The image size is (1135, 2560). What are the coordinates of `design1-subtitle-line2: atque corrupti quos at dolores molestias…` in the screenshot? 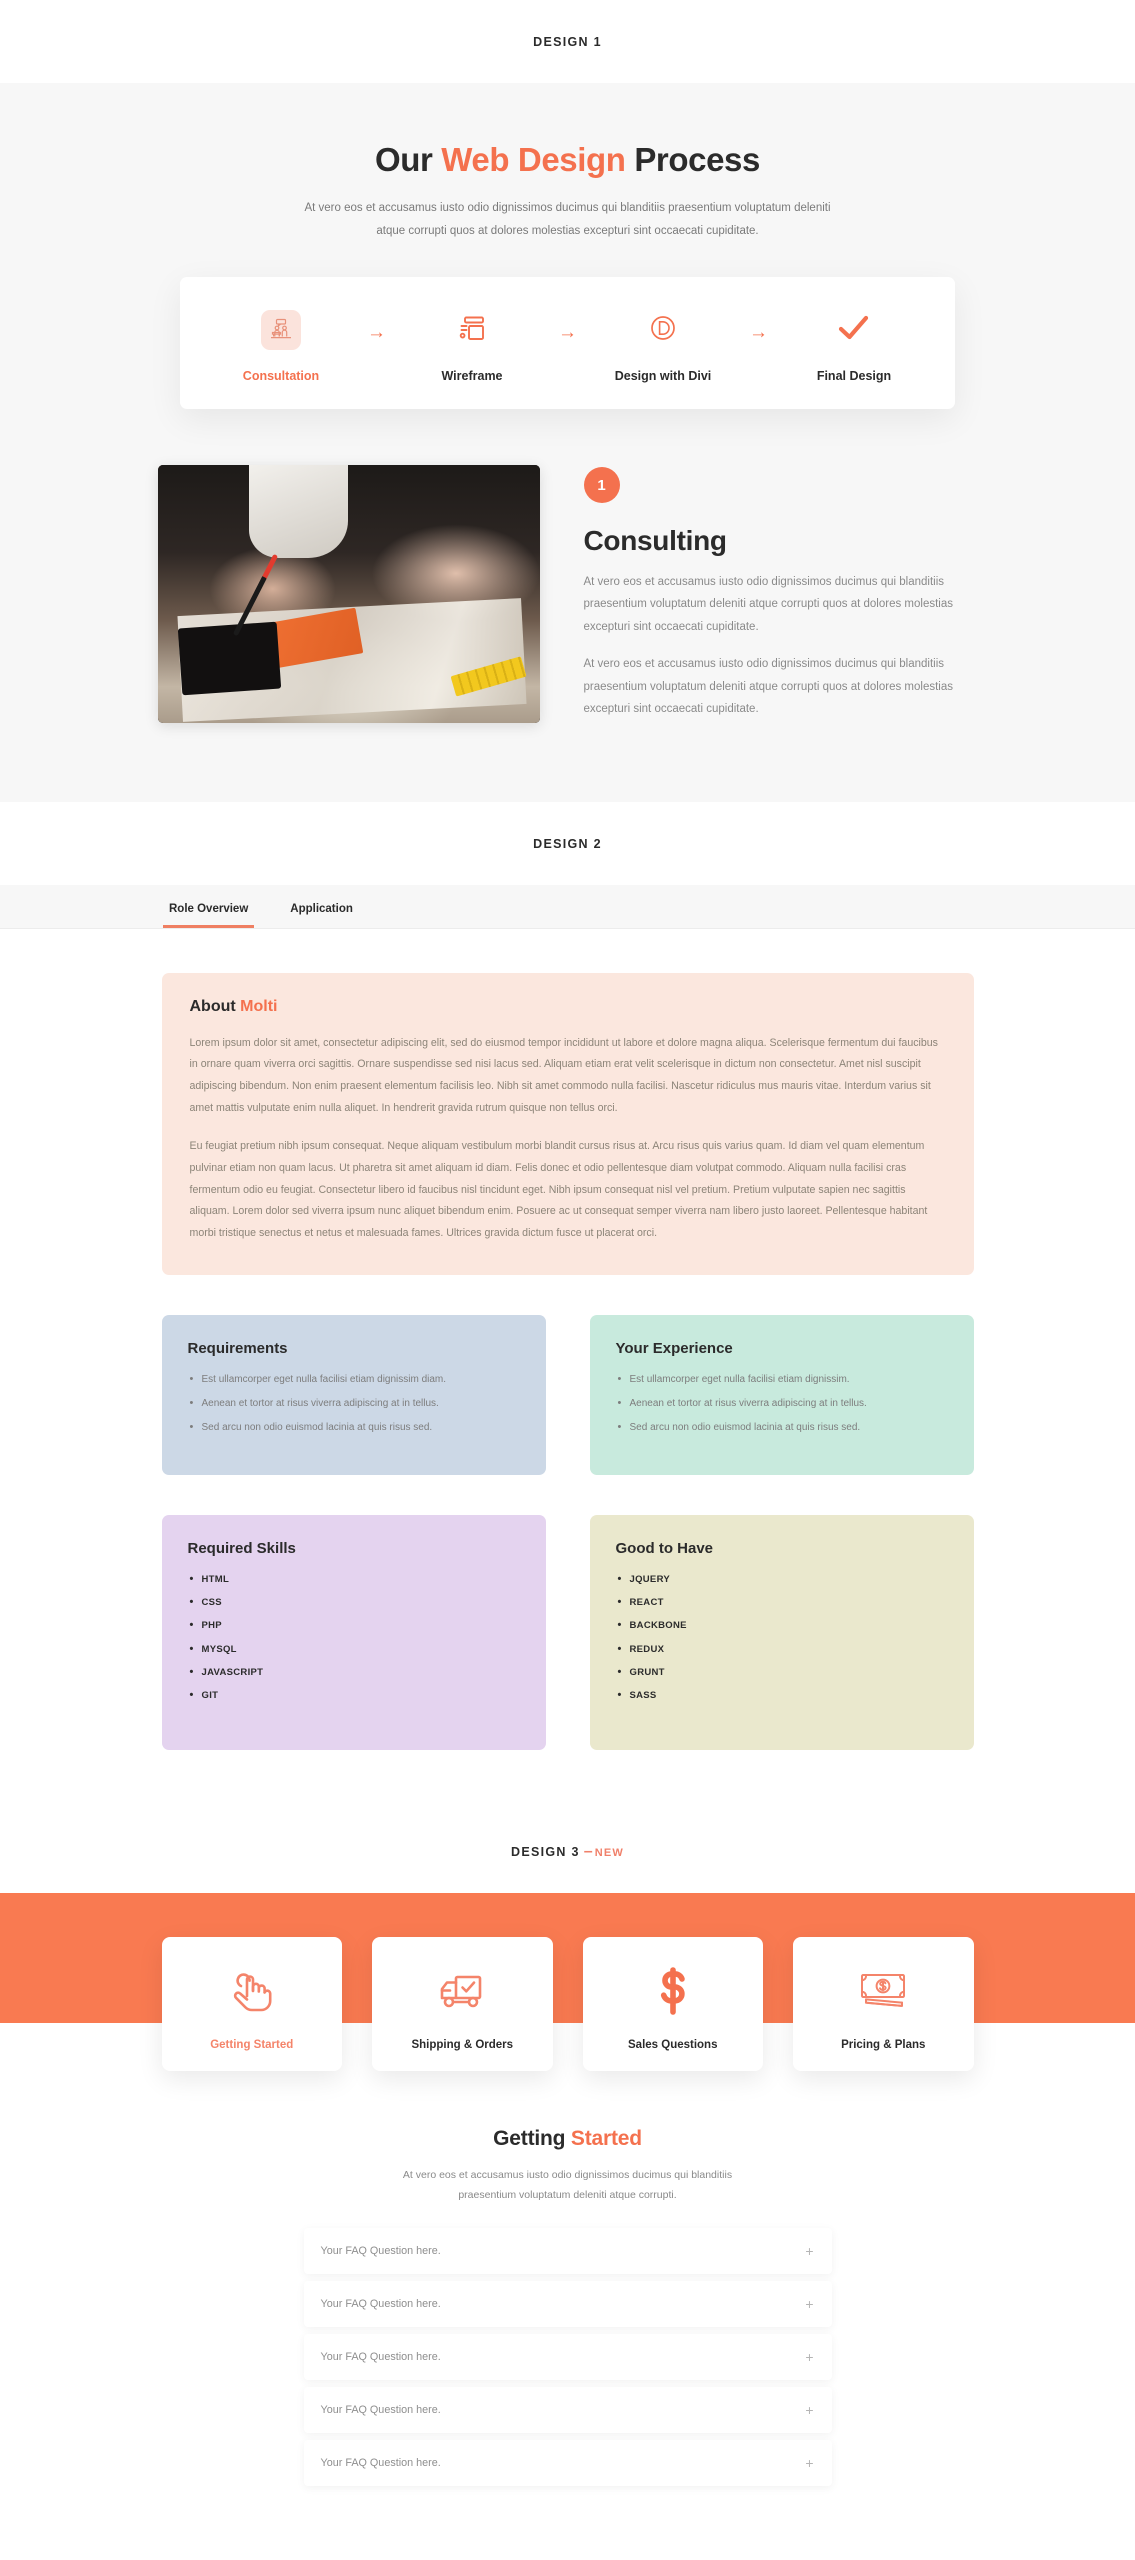 It's located at (567, 231).